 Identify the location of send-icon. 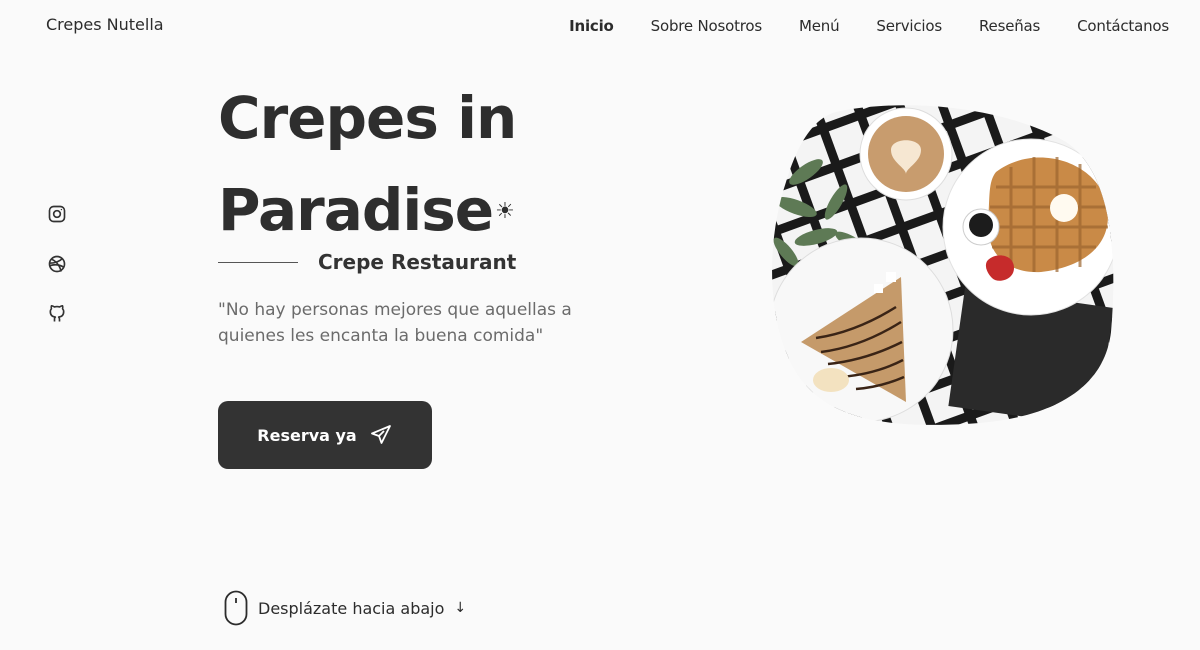
(380, 434).